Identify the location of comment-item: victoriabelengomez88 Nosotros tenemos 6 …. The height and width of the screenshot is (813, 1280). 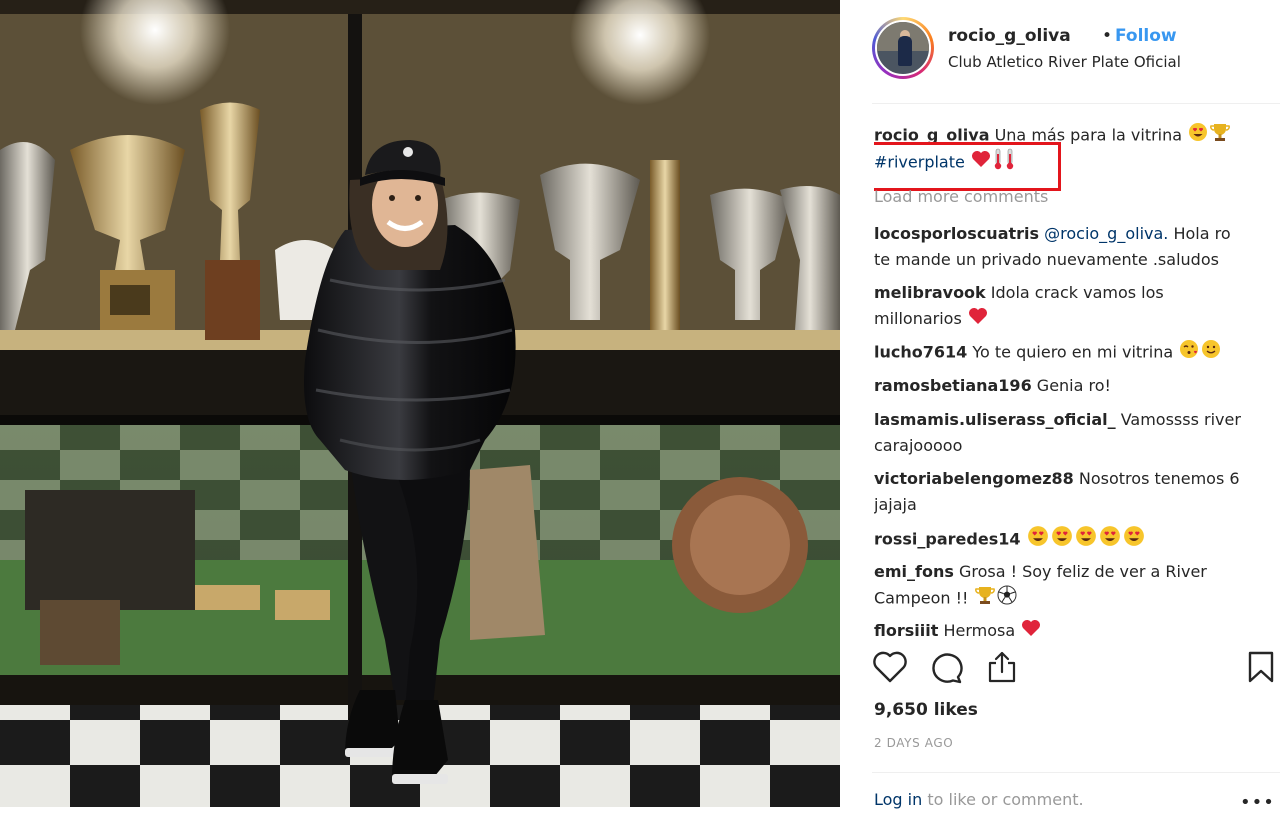
(1072, 492).